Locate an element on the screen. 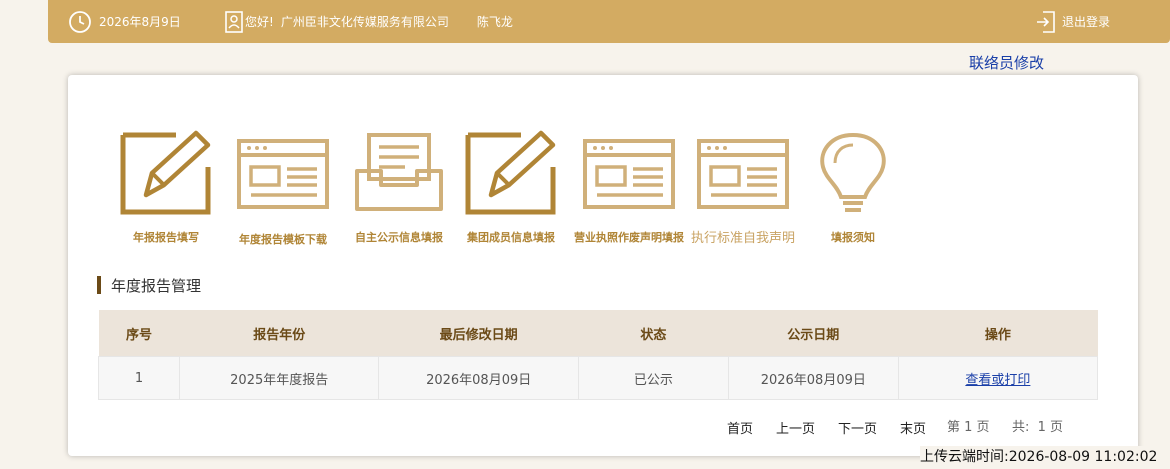 The height and width of the screenshot is (469, 1170). section-marker is located at coordinates (99, 285).